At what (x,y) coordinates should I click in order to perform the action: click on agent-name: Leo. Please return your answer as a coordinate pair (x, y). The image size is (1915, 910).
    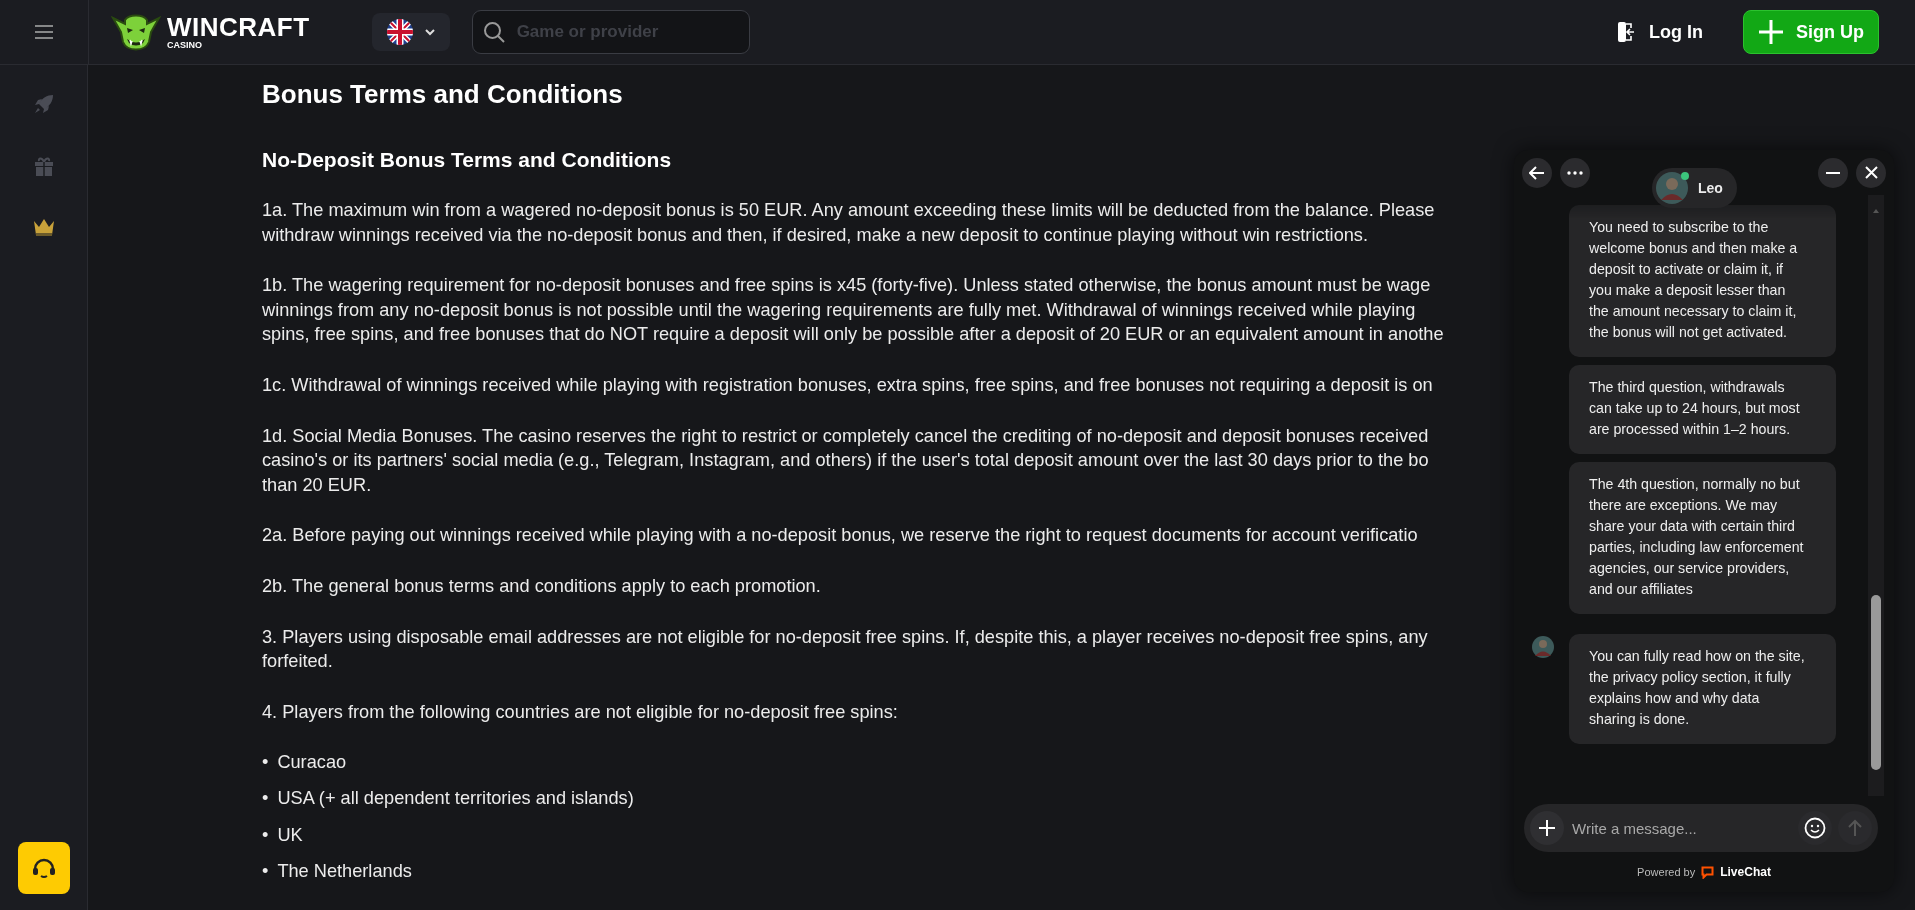
    Looking at the image, I should click on (1710, 188).